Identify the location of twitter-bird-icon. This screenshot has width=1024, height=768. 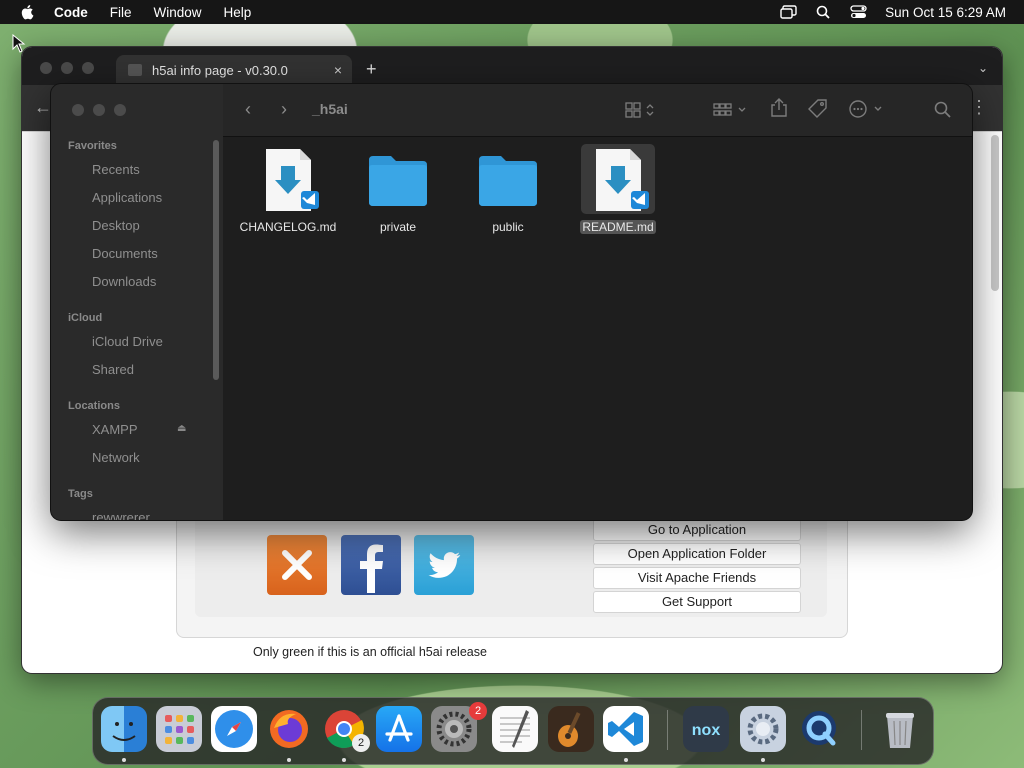
(444, 565).